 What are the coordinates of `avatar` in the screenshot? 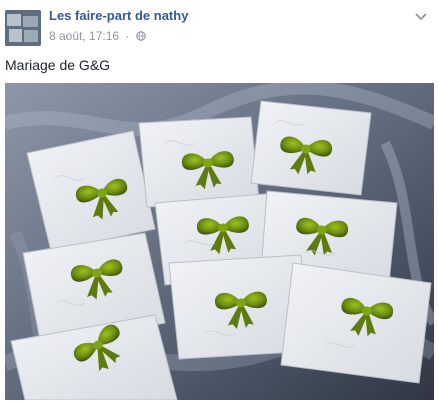 It's located at (23, 28).